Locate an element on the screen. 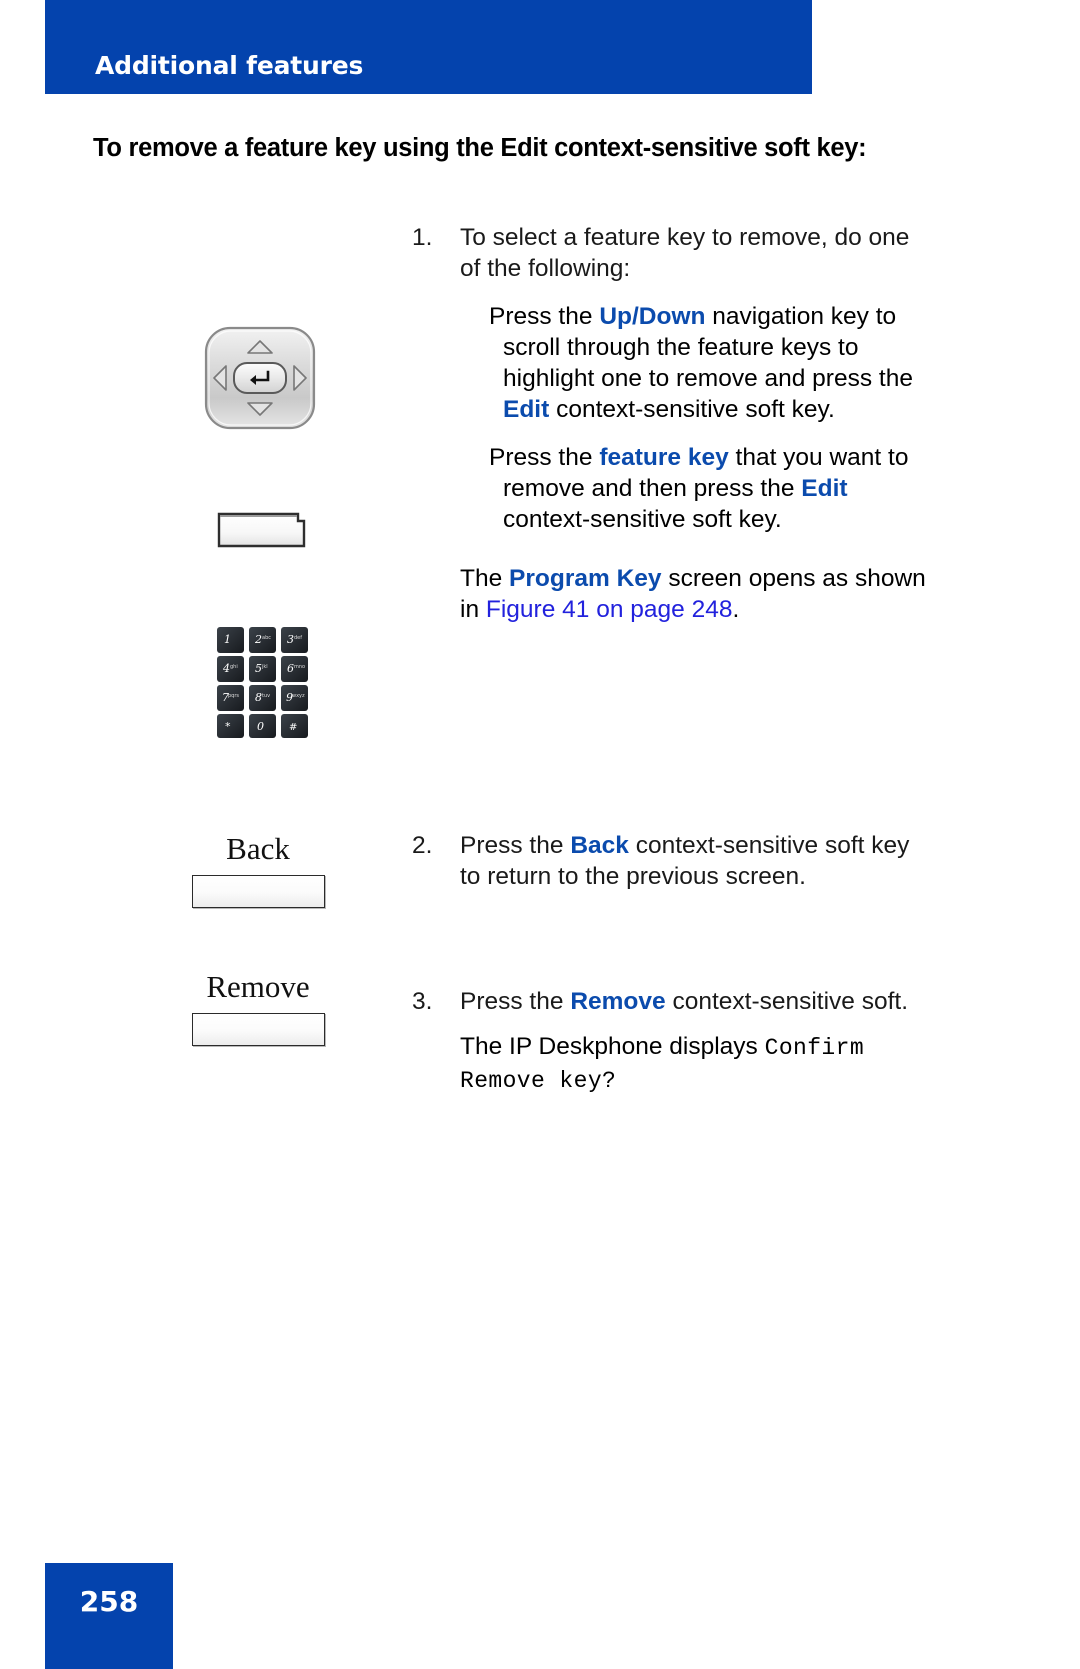 The height and width of the screenshot is (1669, 1080). page-number: 258 is located at coordinates (109, 1601).